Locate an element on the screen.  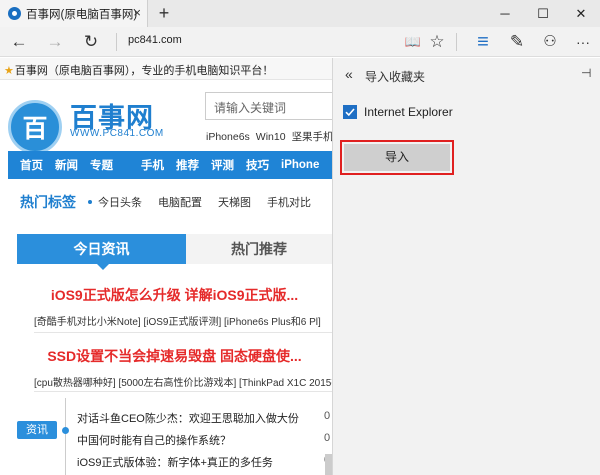
web-note-icon: ✎ is located at coordinates (517, 42).